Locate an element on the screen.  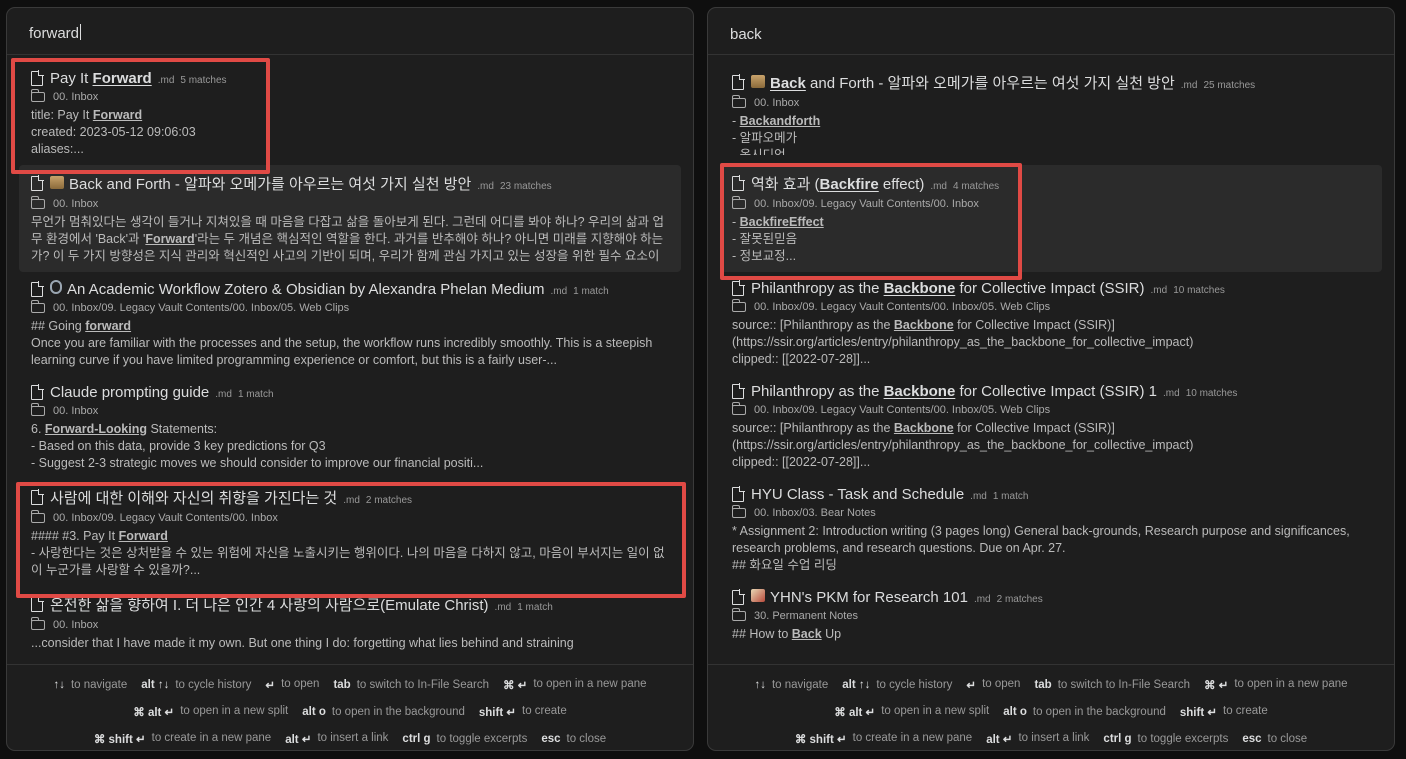
result-path: 00. Inbox/03. Bear Notes is located at coordinates (815, 513).